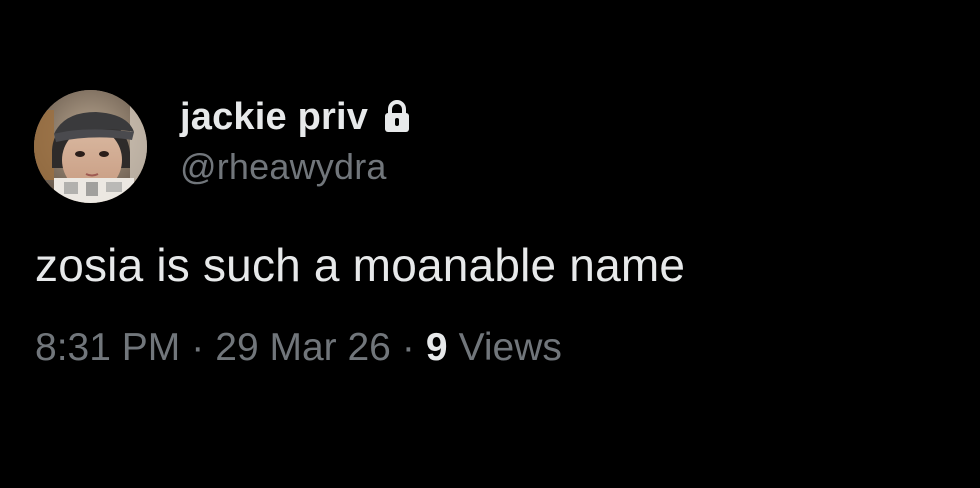 This screenshot has width=980, height=488. Describe the element at coordinates (274, 117) in the screenshot. I see `display-name: jackie priv` at that location.